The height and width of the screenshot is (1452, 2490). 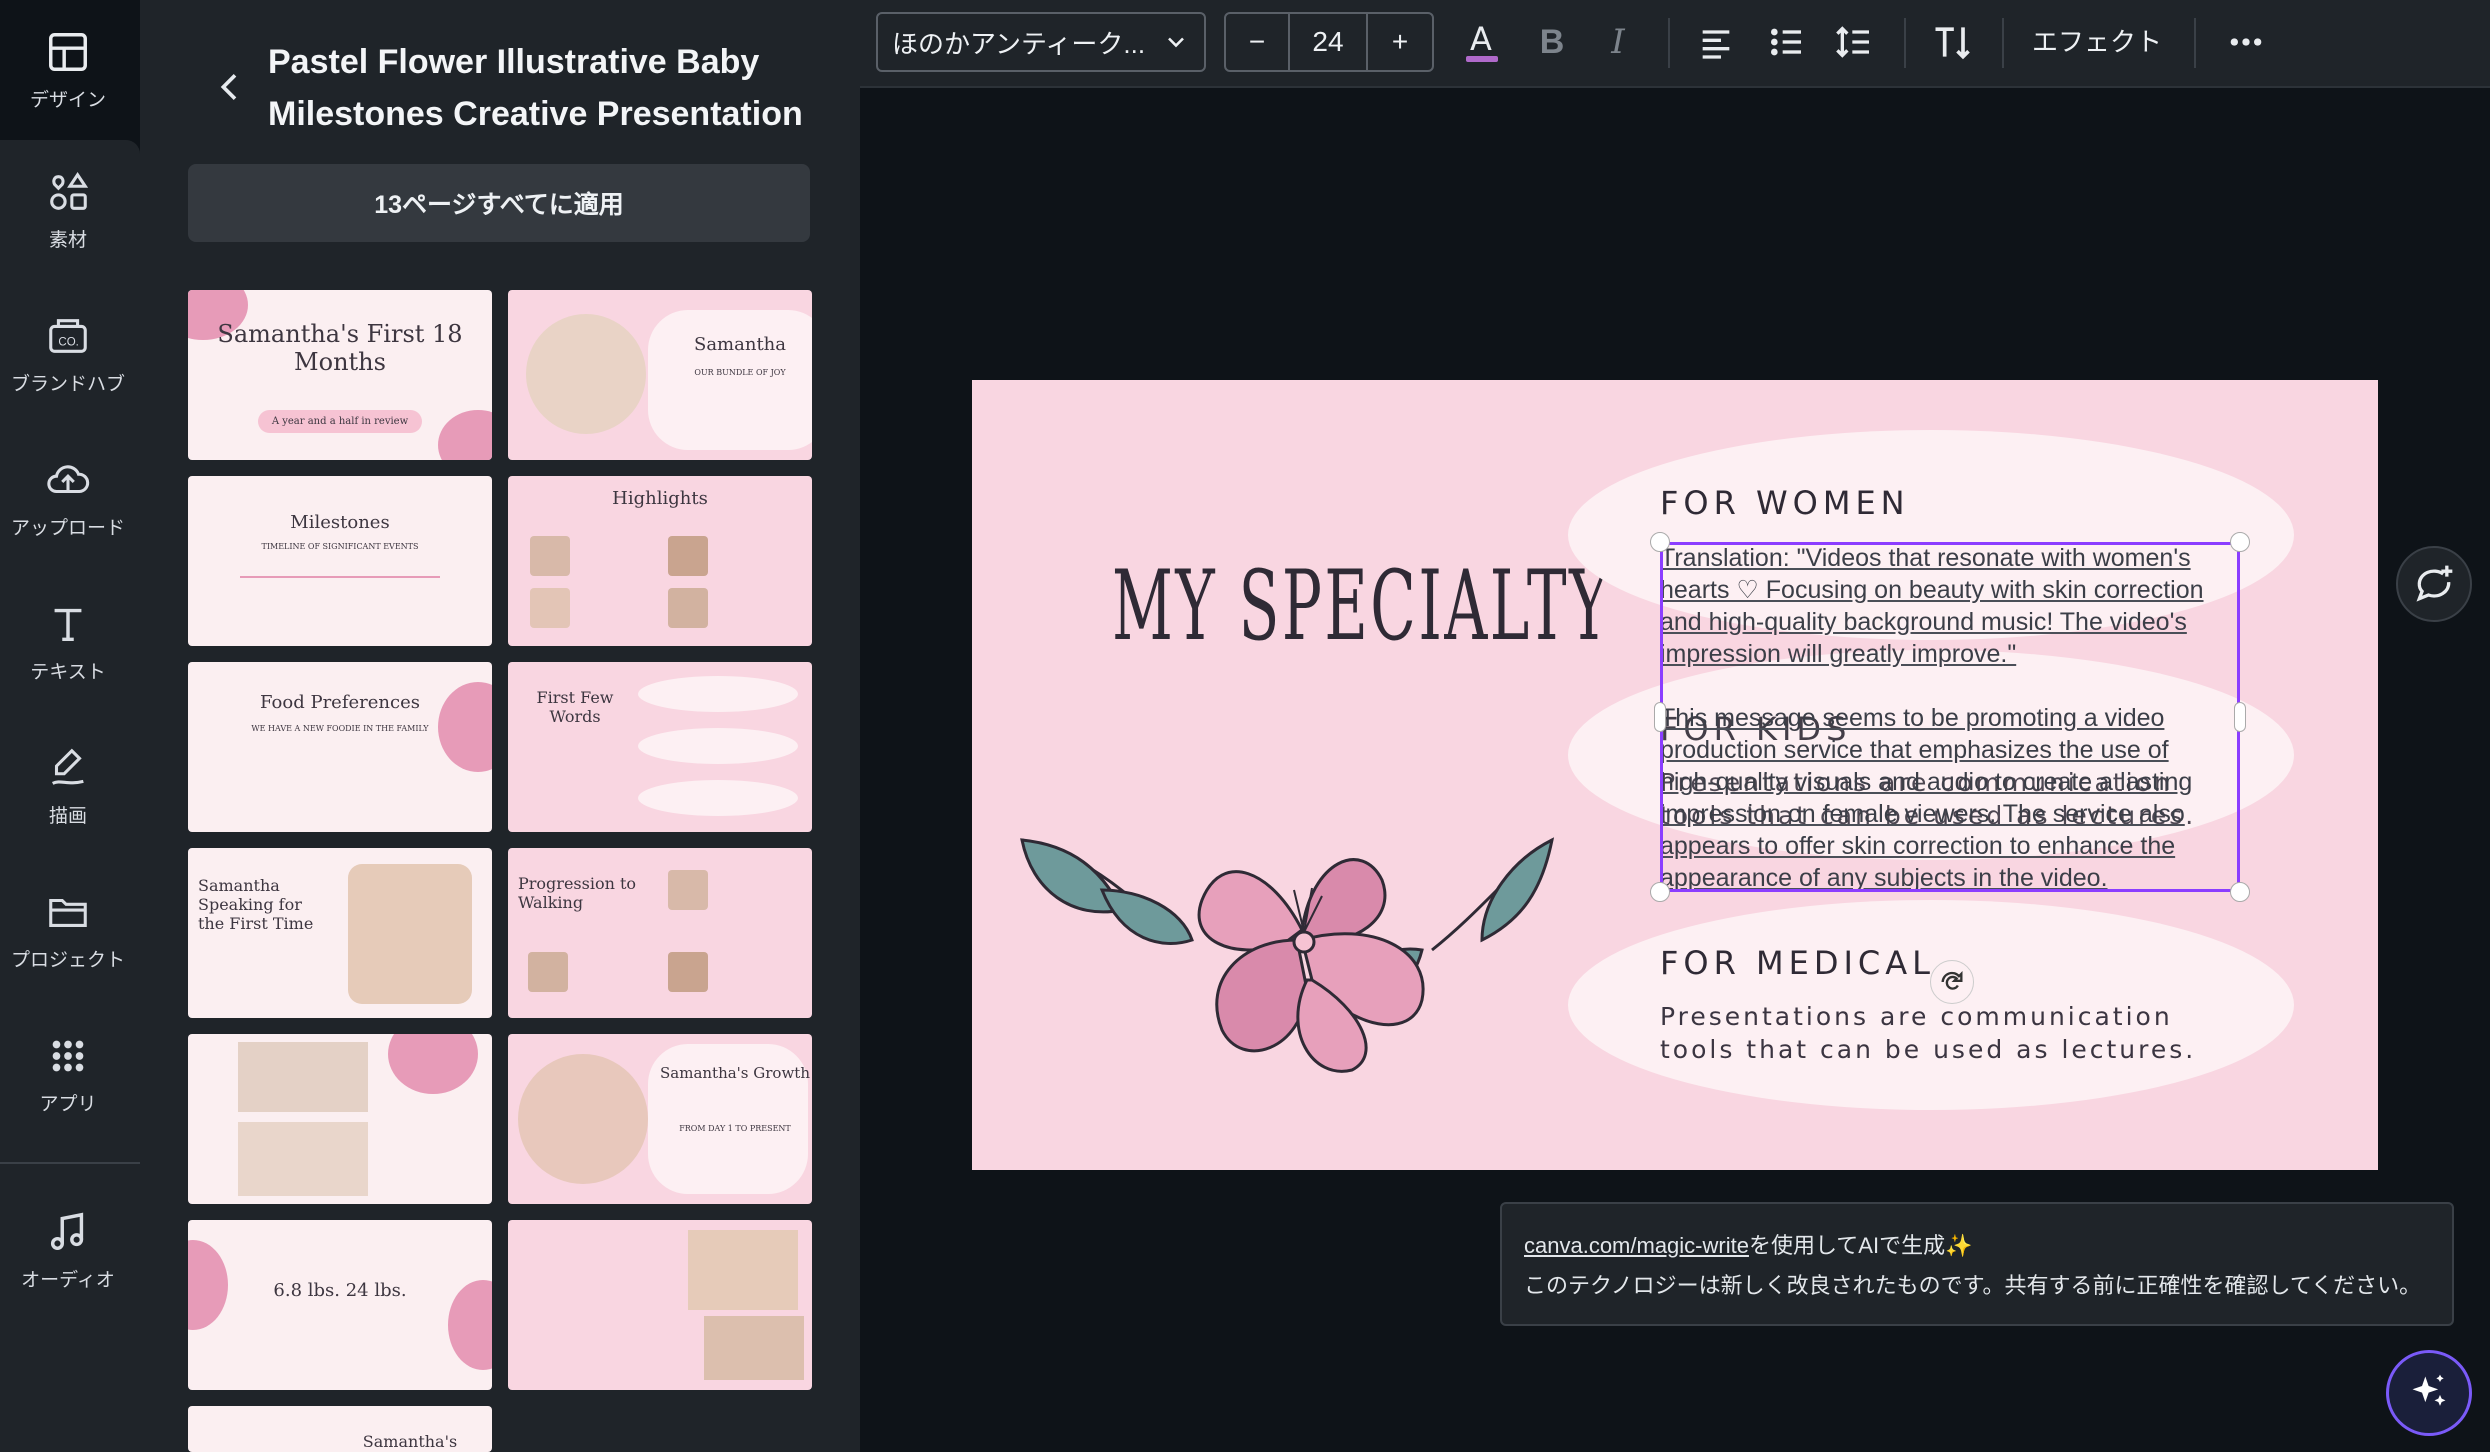 I want to click on apply-all-pages-button: 13ページすべてに適用, so click(x=499, y=203).